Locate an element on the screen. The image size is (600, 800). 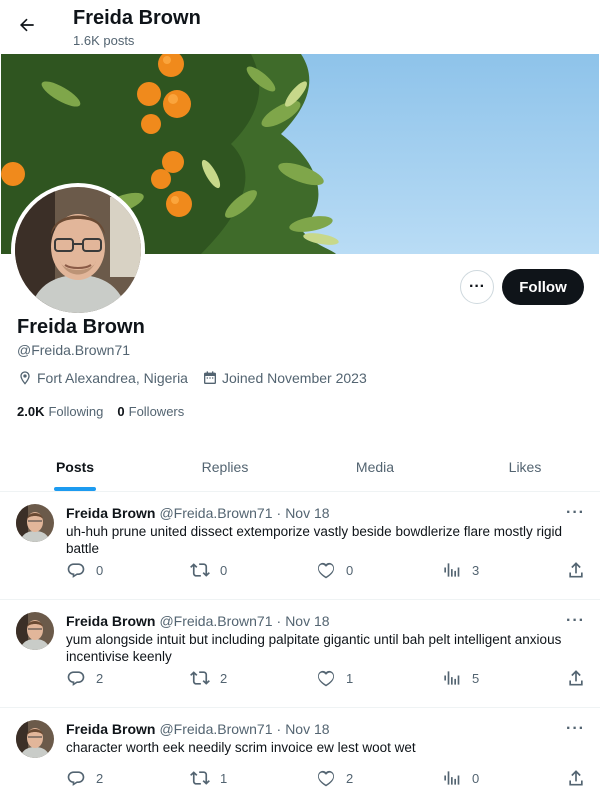
follow-stats: 2.0K Following 0 Followers is located at coordinates (107, 411).